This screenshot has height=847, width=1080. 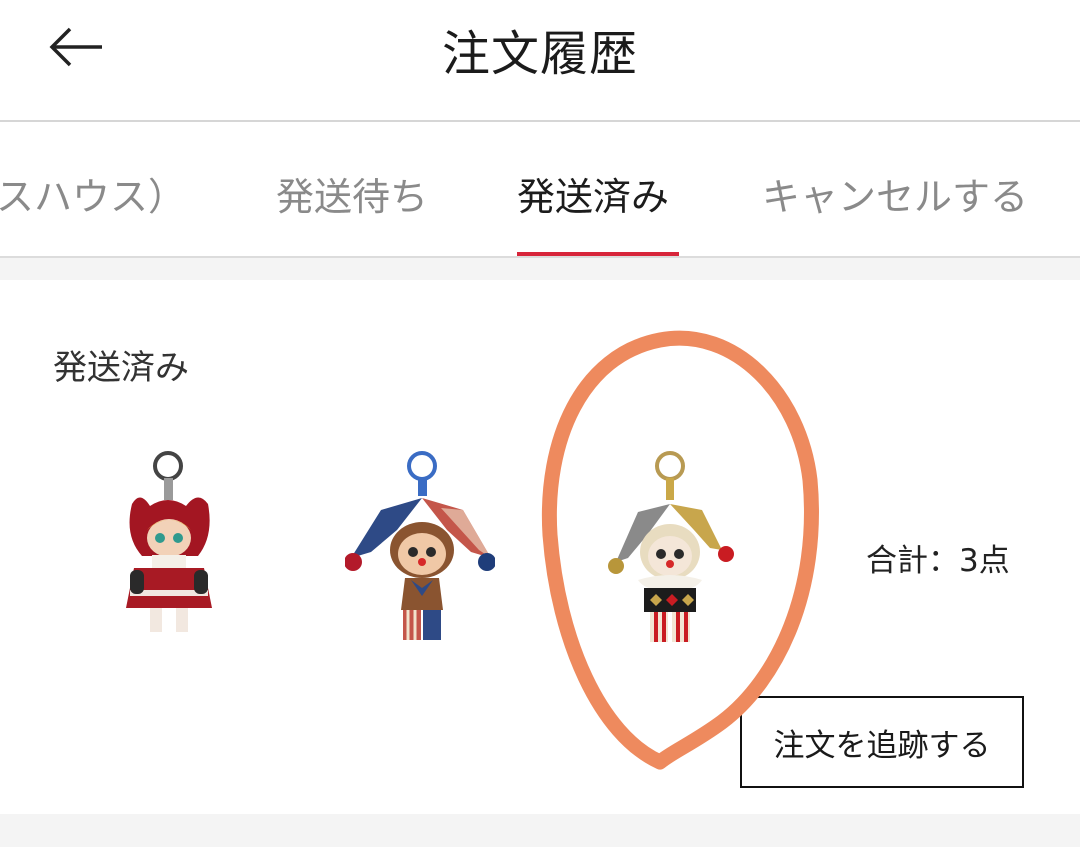 What do you see at coordinates (882, 742) in the screenshot?
I see `track-order-button: 注文を追跡する` at bounding box center [882, 742].